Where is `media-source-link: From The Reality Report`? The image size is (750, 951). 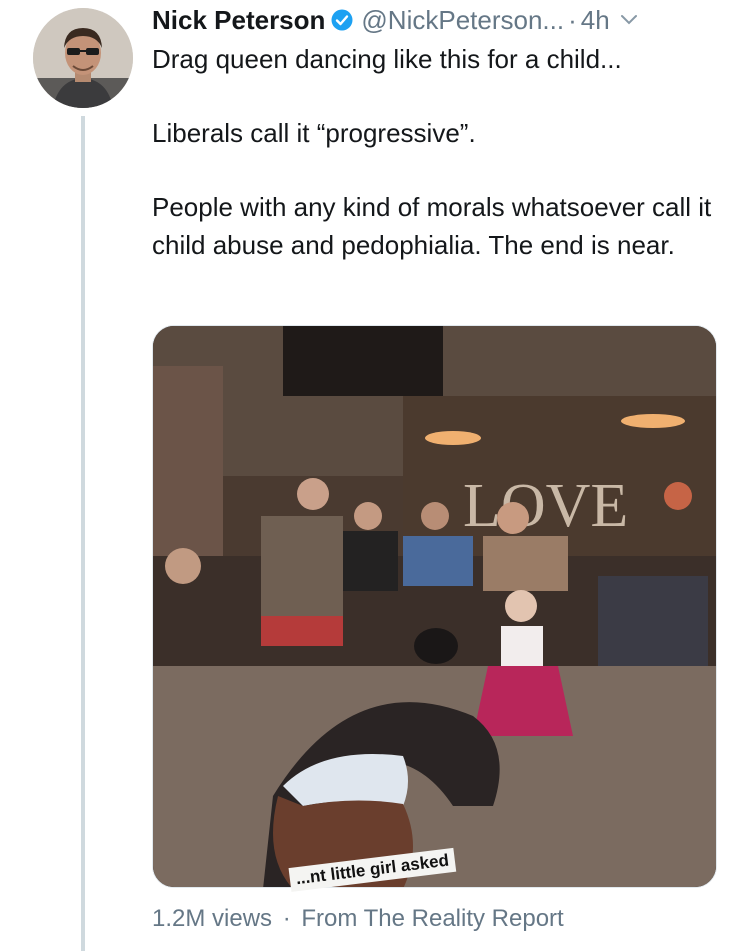
media-source-link: From The Reality Report is located at coordinates (432, 918).